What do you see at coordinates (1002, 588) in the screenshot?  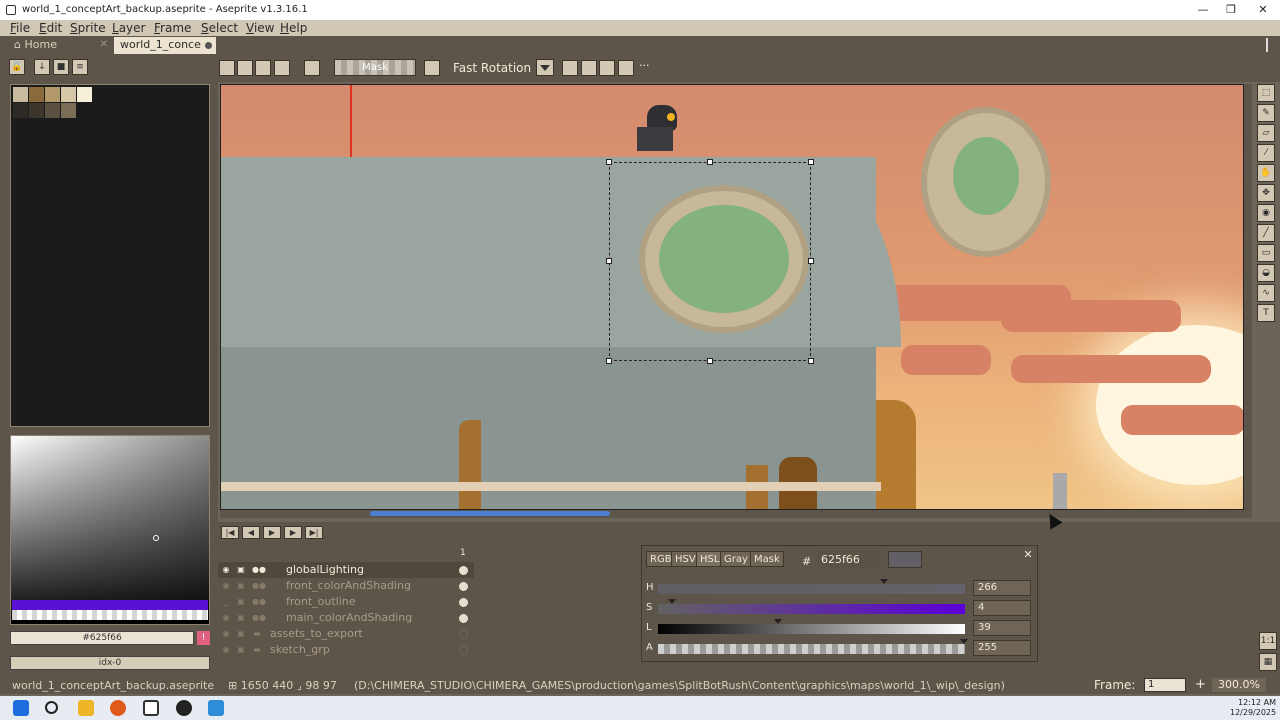 I see `hue-value: 266` at bounding box center [1002, 588].